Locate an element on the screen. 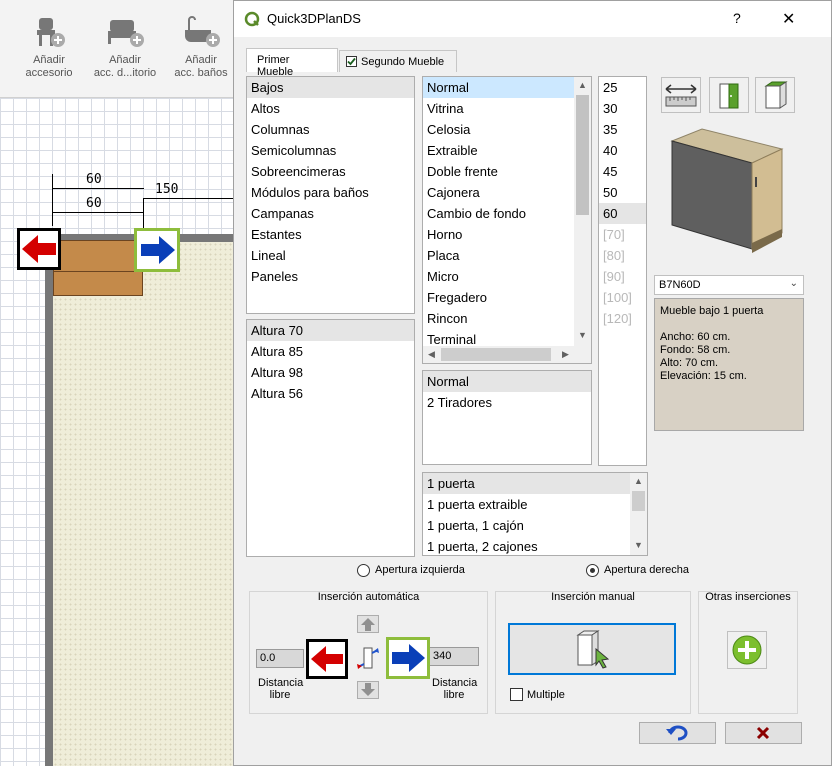 The height and width of the screenshot is (766, 832). move-up-button is located at coordinates (368, 624).